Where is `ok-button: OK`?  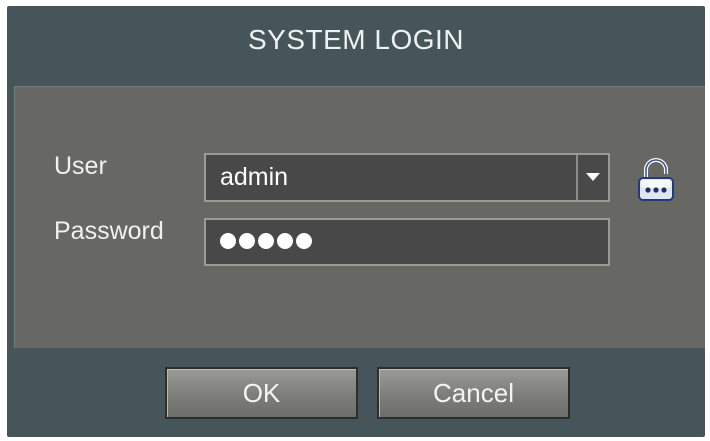
ok-button: OK is located at coordinates (261, 393).